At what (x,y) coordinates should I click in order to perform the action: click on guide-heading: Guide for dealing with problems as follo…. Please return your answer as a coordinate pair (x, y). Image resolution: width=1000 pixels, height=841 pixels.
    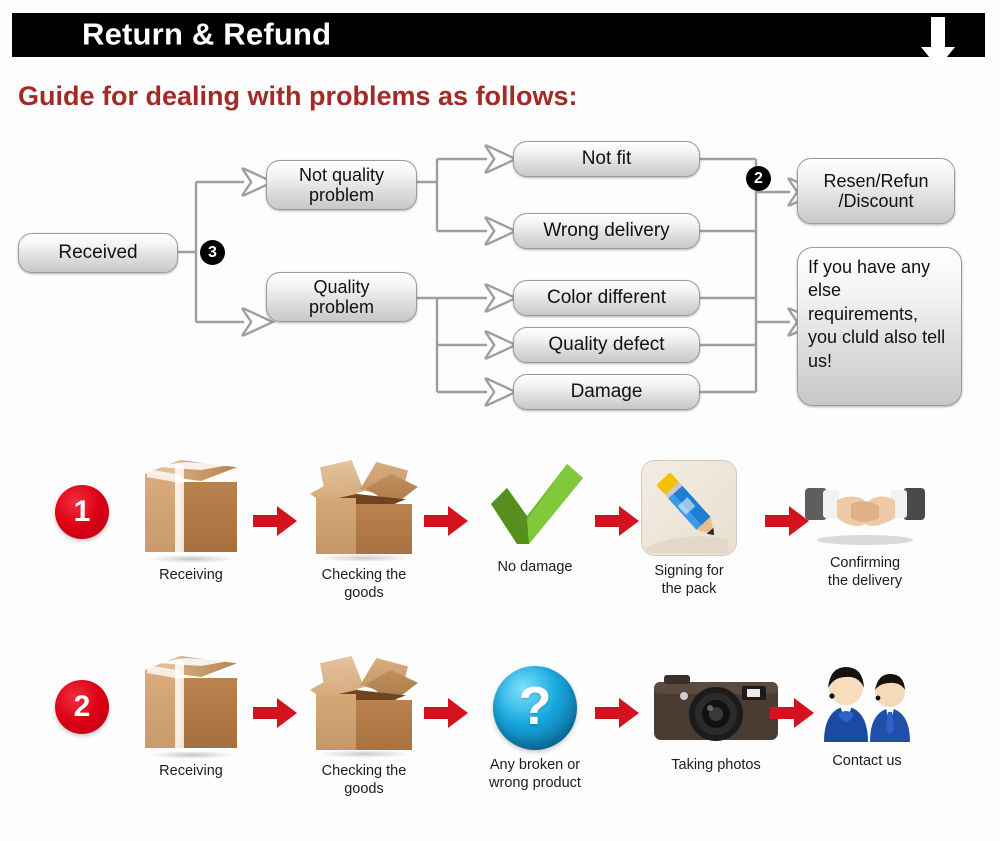
    Looking at the image, I should click on (298, 96).